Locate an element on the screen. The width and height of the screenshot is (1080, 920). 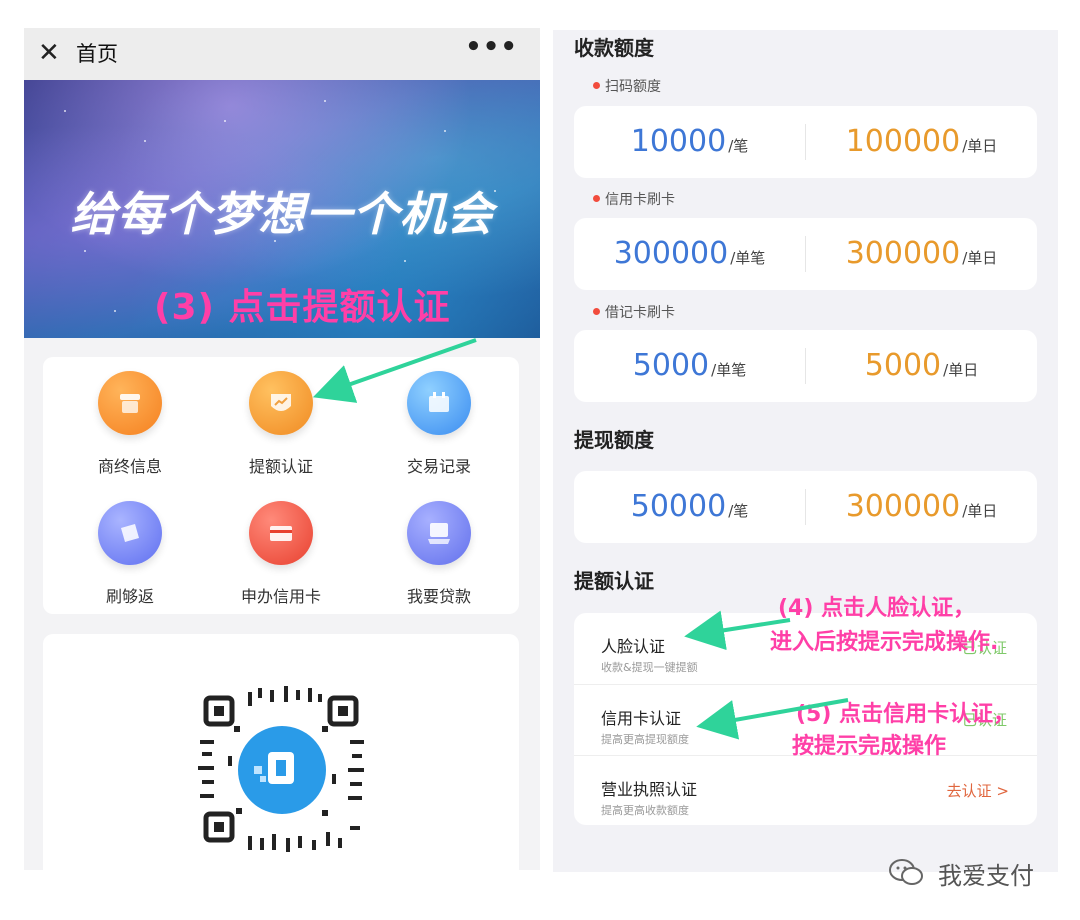
top-bar: ✕ 首页 ••• is located at coordinates (282, 54).